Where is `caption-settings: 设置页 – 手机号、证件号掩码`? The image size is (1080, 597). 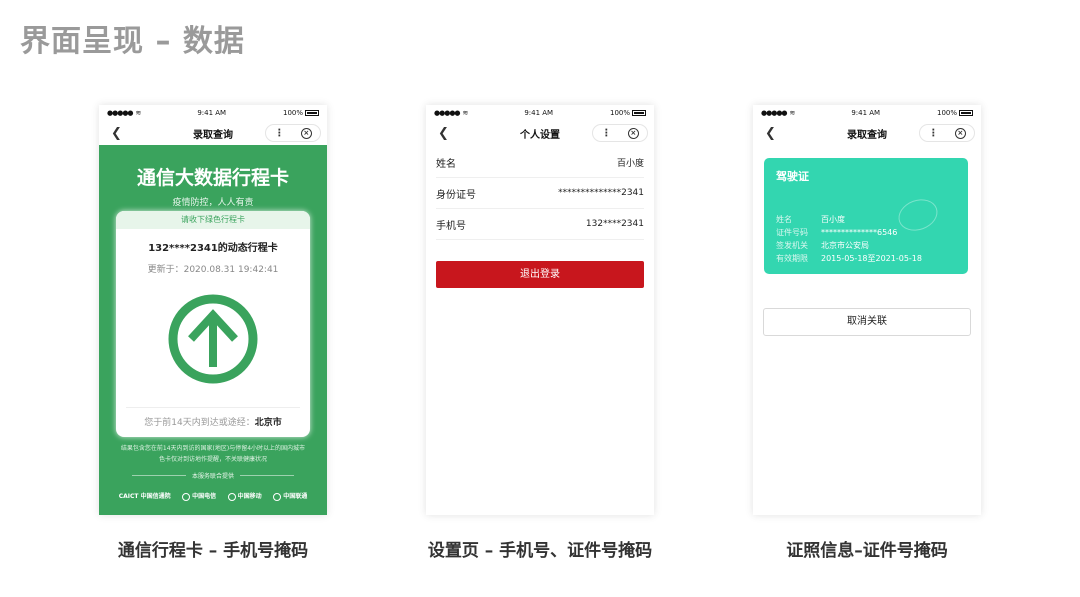
caption-settings: 设置页 – 手机号、证件号掩码 is located at coordinates (540, 551).